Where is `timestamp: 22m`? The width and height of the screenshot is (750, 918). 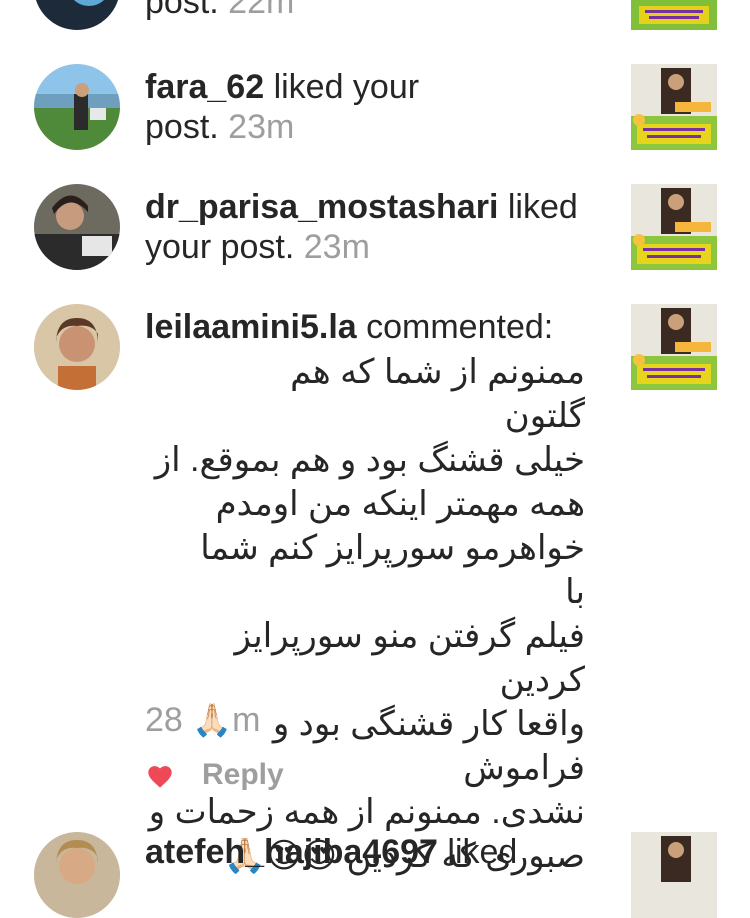
timestamp: 22m is located at coordinates (261, 10).